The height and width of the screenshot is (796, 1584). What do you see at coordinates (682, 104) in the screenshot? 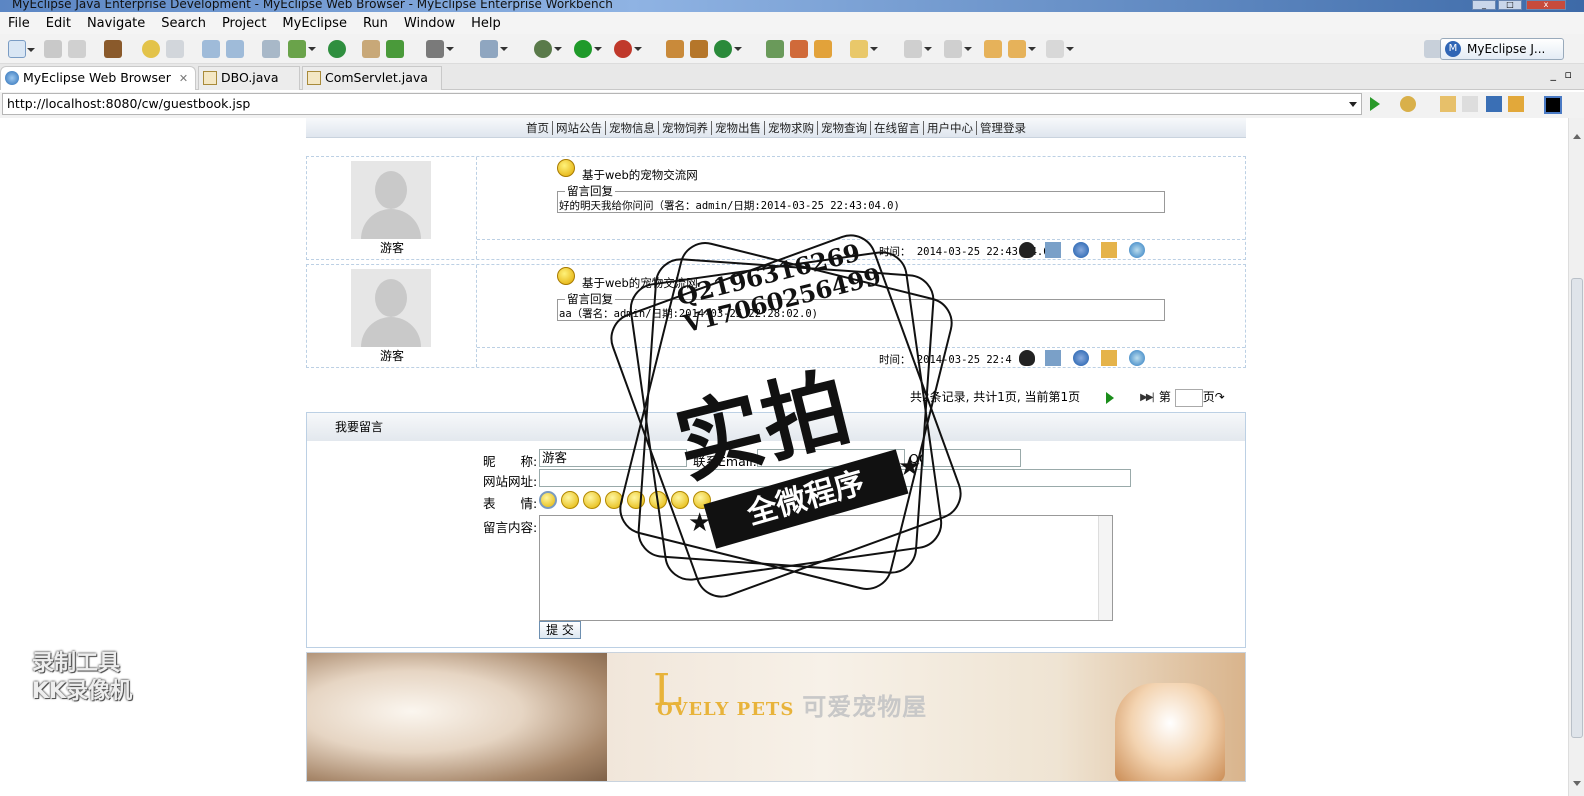
I see `url-input: http://localhost:8080/cw/guestbook.jsp` at bounding box center [682, 104].